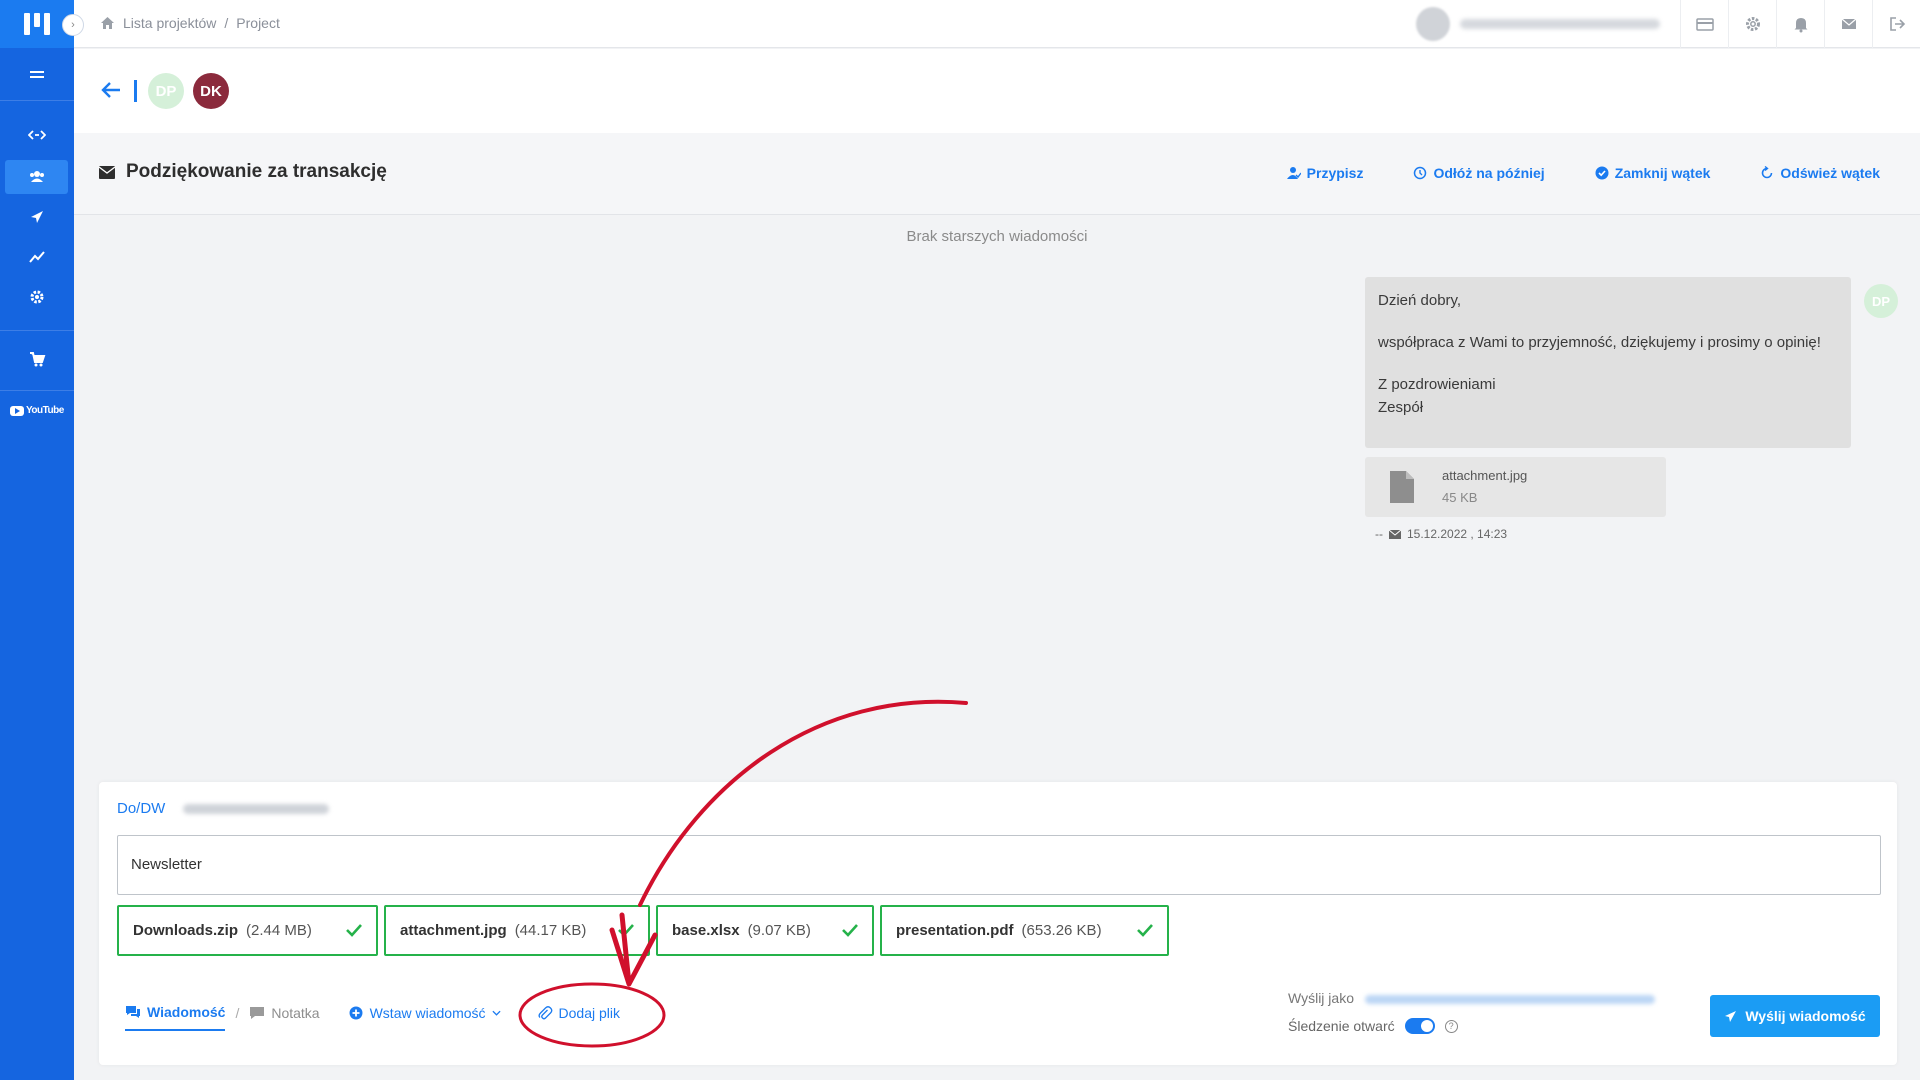  What do you see at coordinates (1560, 24) in the screenshot?
I see `user-name-blurred` at bounding box center [1560, 24].